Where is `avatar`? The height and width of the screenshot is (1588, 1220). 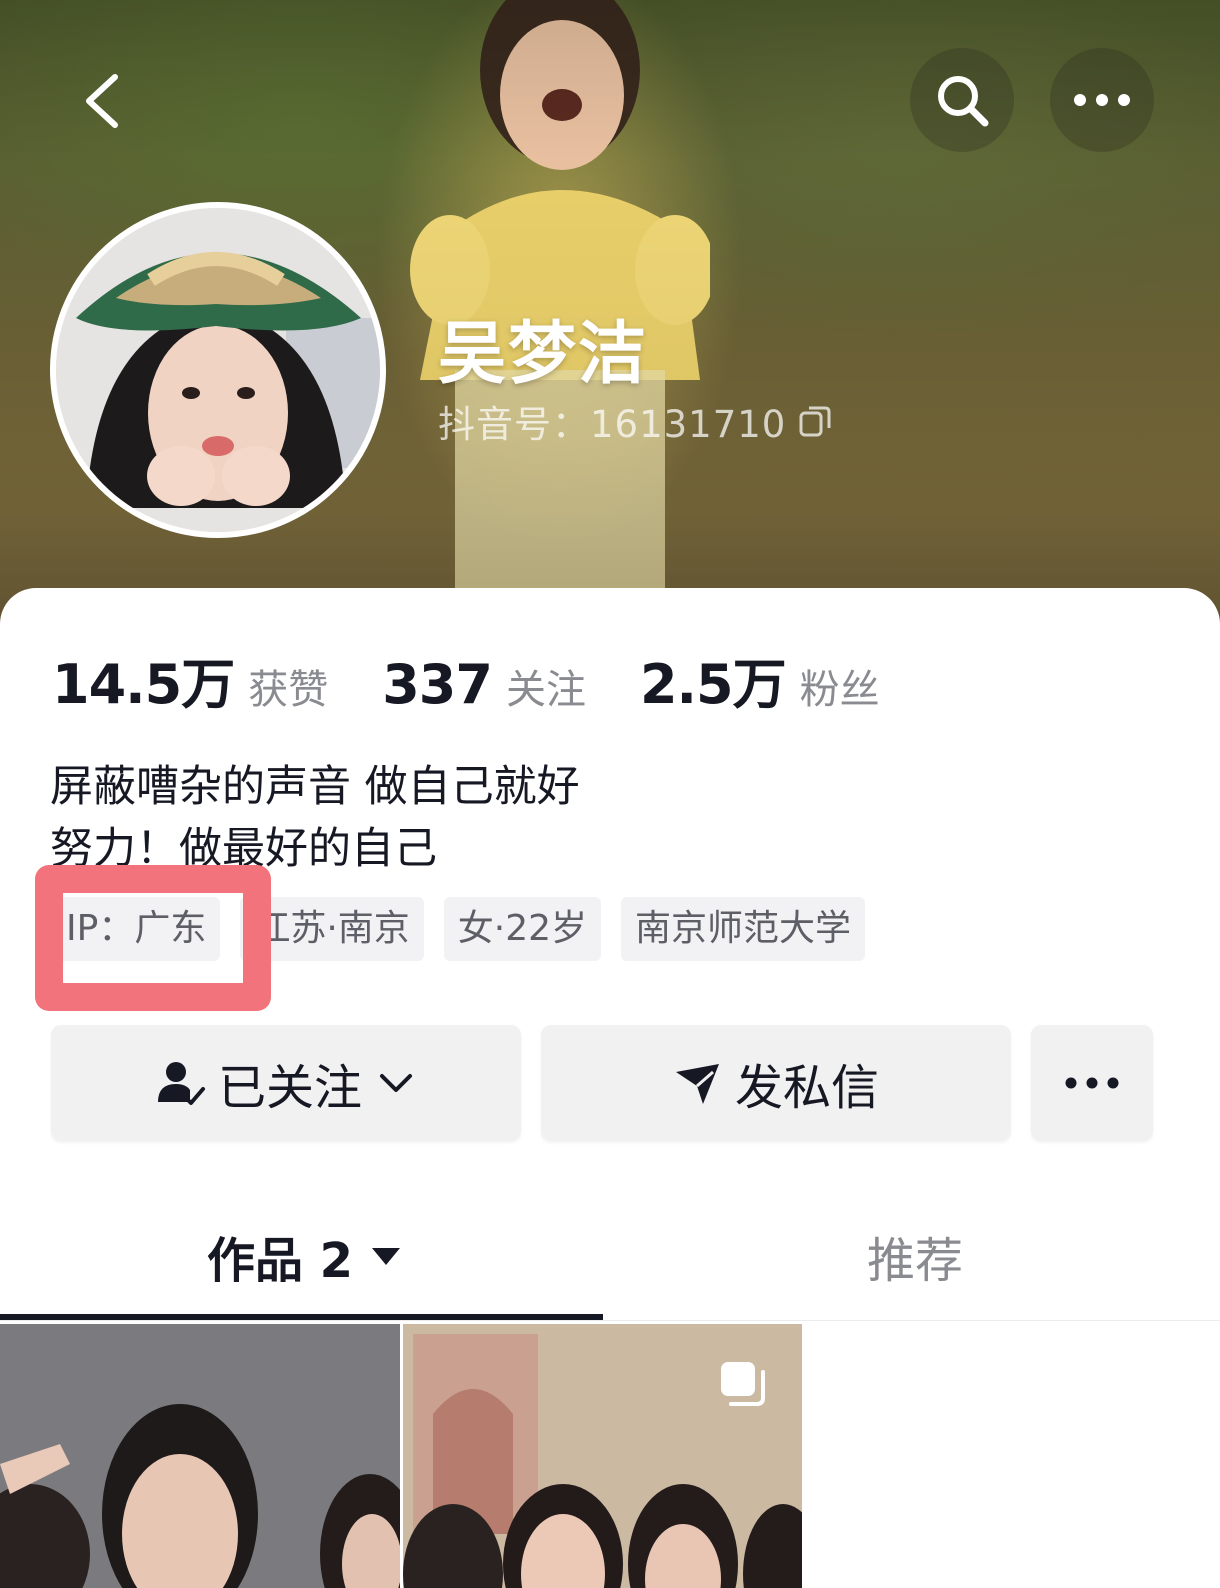
avatar is located at coordinates (218, 370).